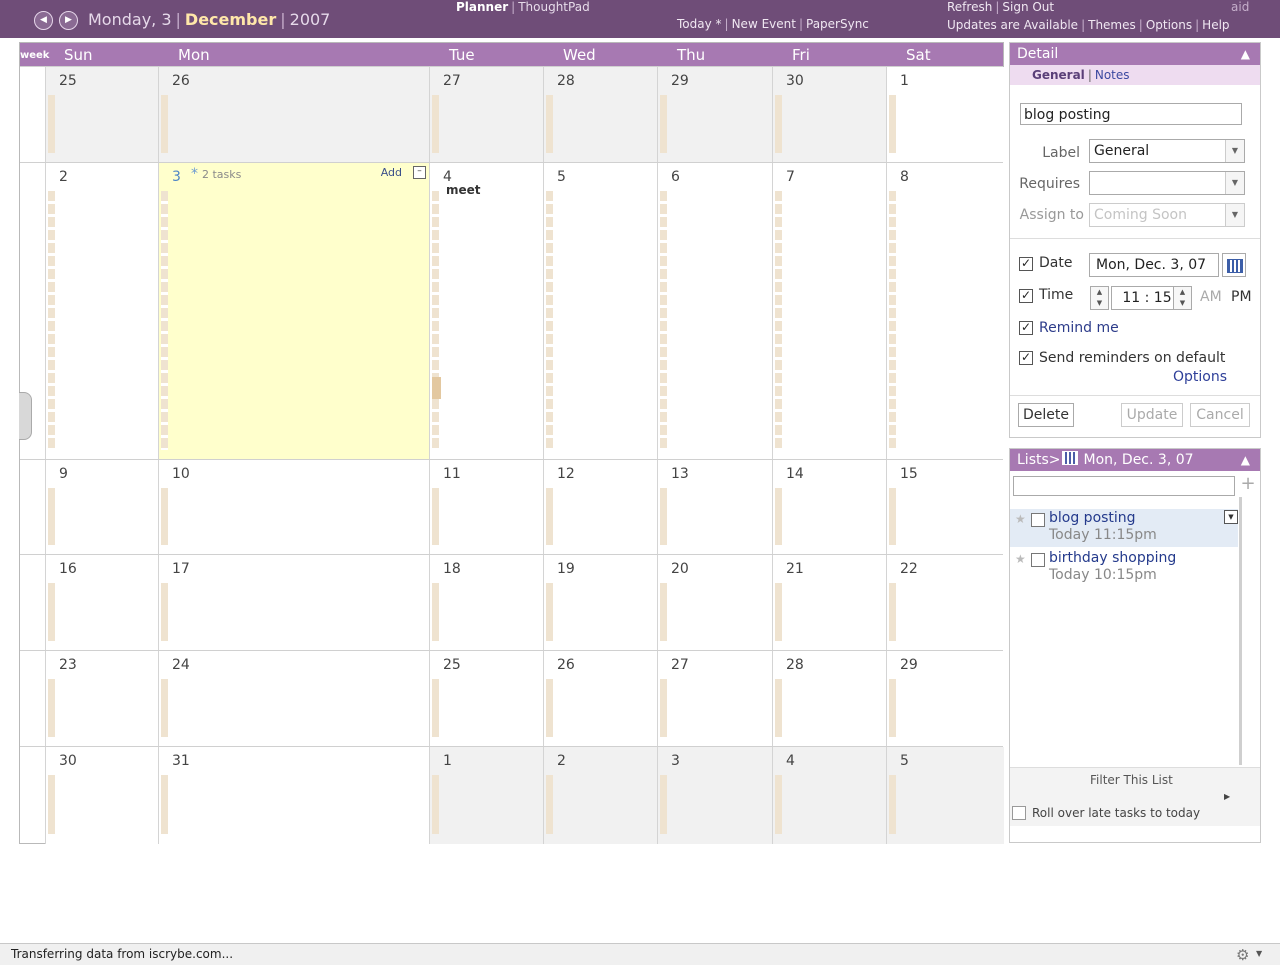  I want to click on day-cell: 23, so click(102, 699).